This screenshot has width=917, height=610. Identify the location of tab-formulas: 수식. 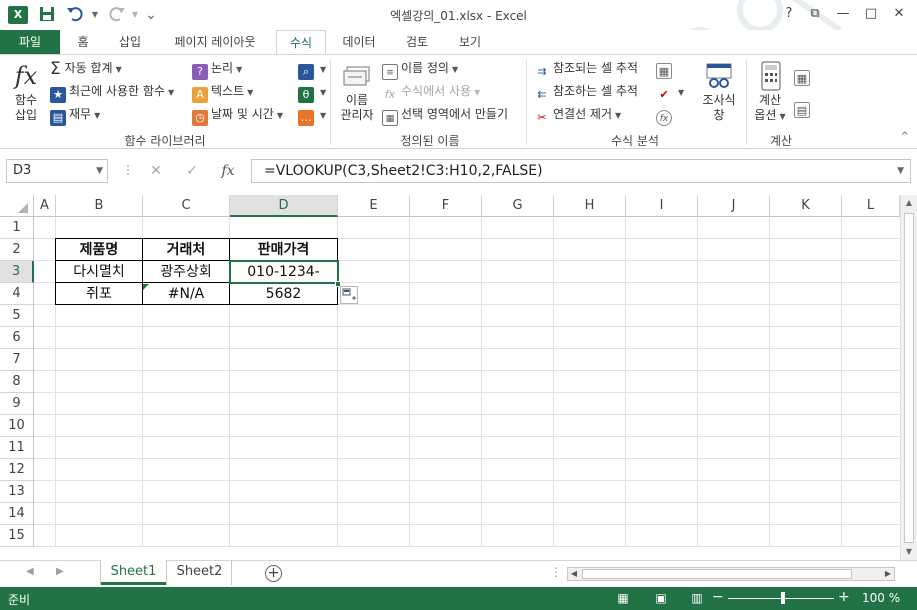
(301, 42).